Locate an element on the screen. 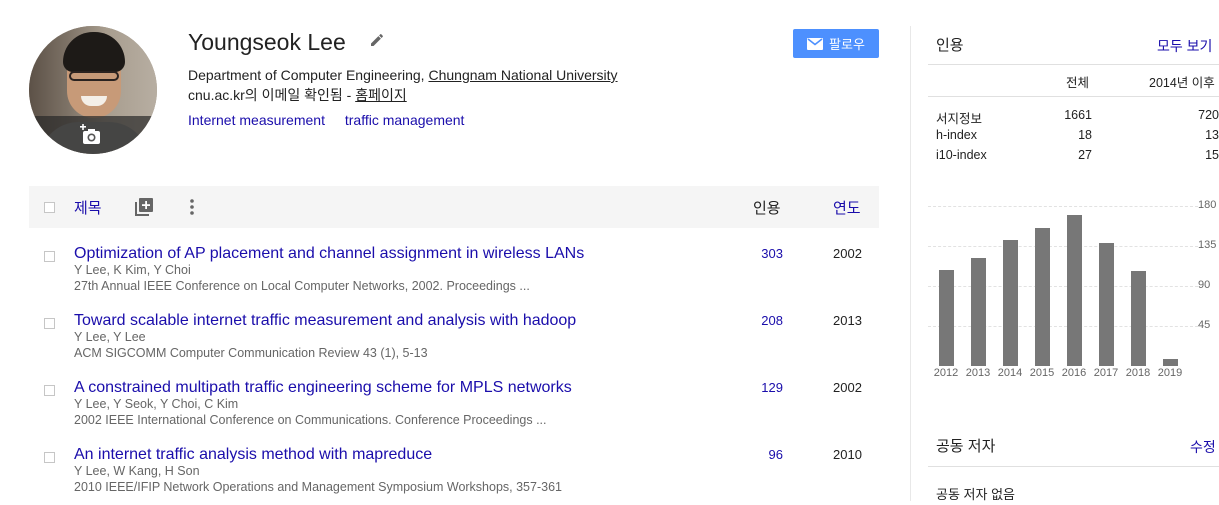  chart-x-tick-label: 2017 is located at coordinates (1106, 373).